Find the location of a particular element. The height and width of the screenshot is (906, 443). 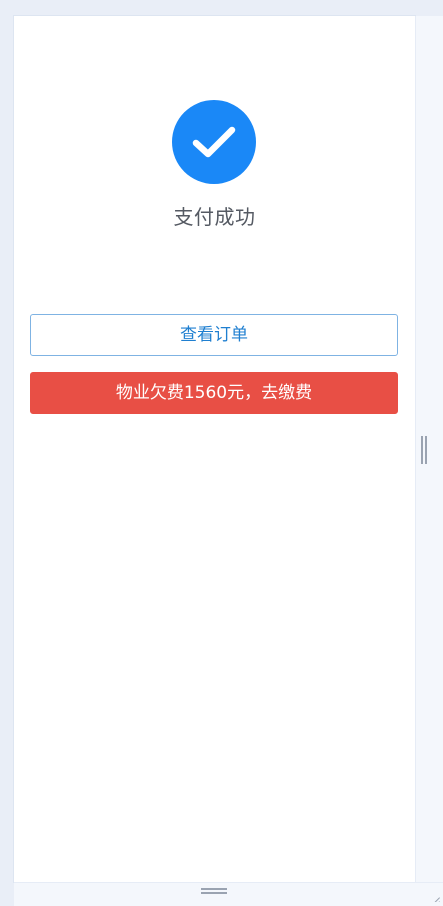

payment-success-title: 支付成功 is located at coordinates (214, 217).